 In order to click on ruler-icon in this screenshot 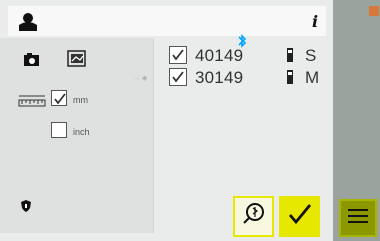, I will do `click(32, 101)`.